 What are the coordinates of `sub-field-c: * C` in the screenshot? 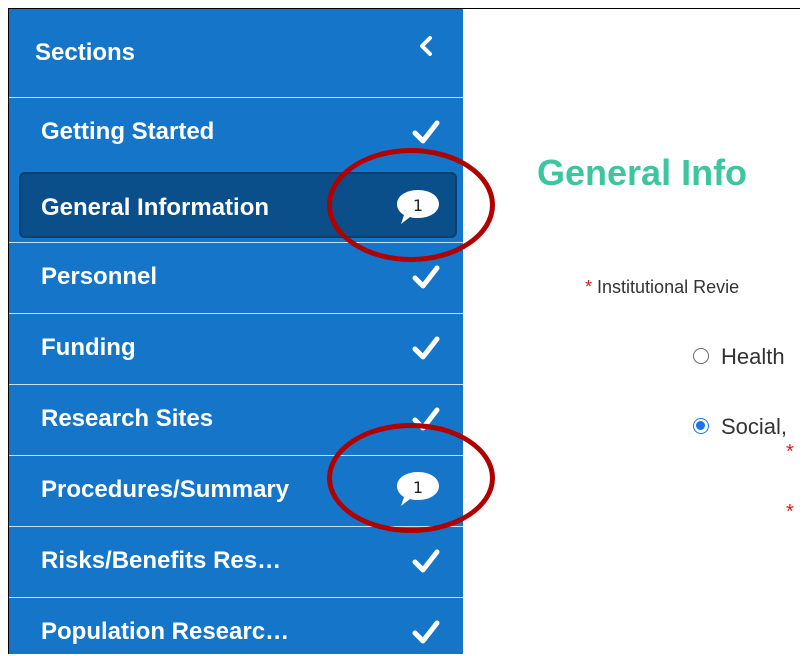 It's located at (793, 452).